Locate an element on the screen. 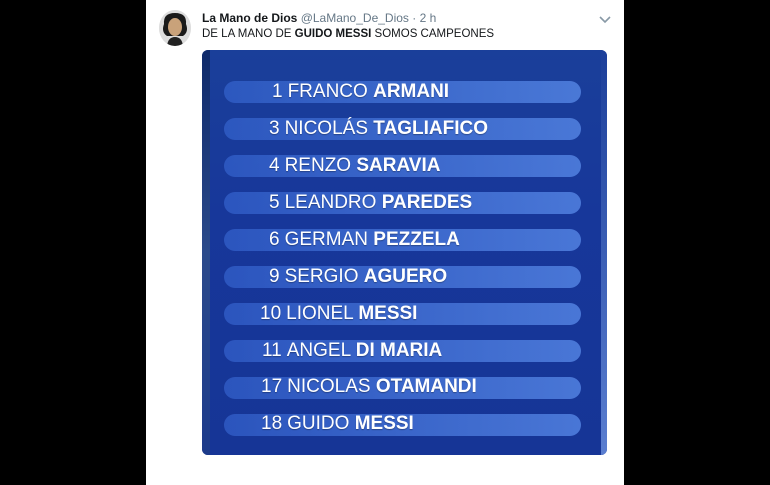 This screenshot has width=770, height=485. lineup-row: 11 ANGEL DI MARIA is located at coordinates (404, 351).